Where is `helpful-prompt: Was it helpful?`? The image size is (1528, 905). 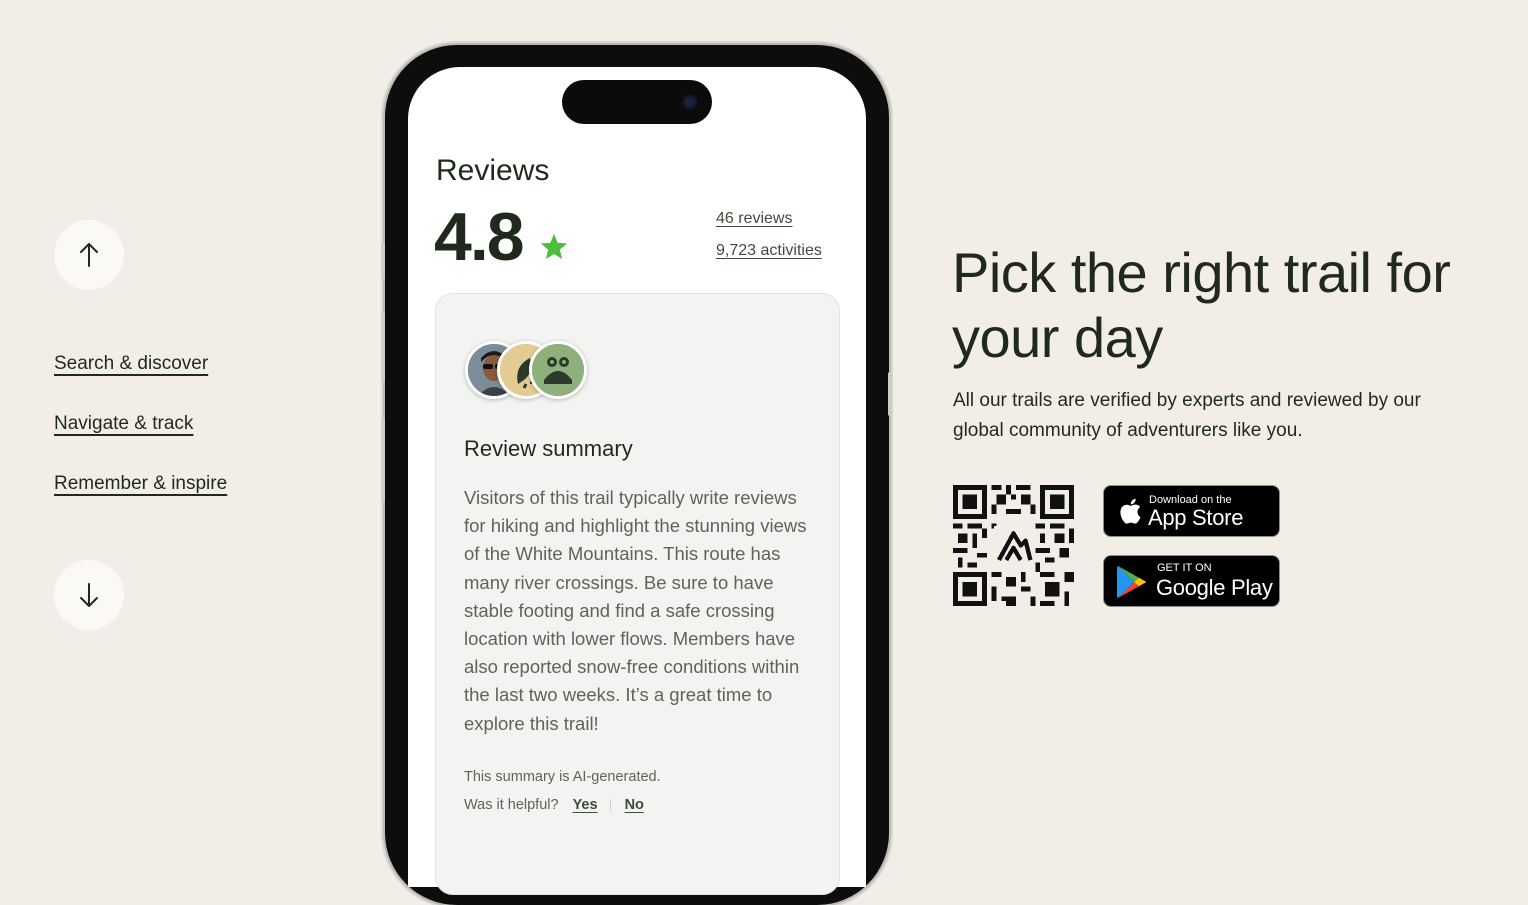 helpful-prompt: Was it helpful? is located at coordinates (511, 805).